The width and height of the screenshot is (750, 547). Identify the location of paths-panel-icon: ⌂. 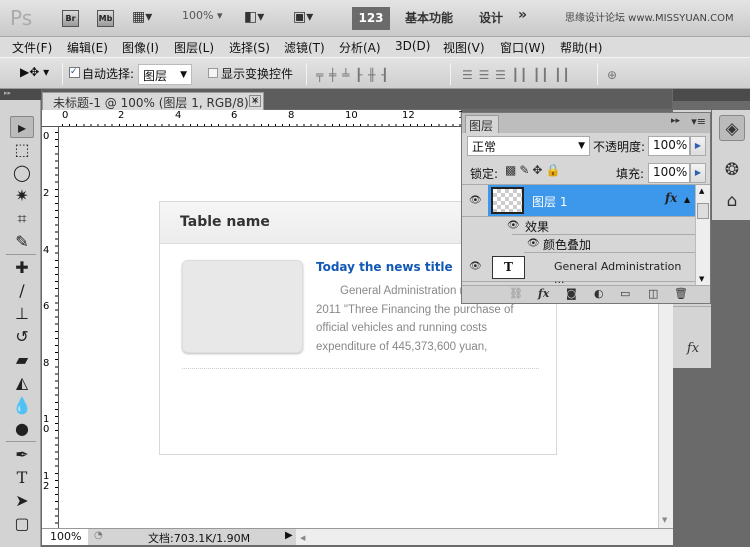
(732, 201).